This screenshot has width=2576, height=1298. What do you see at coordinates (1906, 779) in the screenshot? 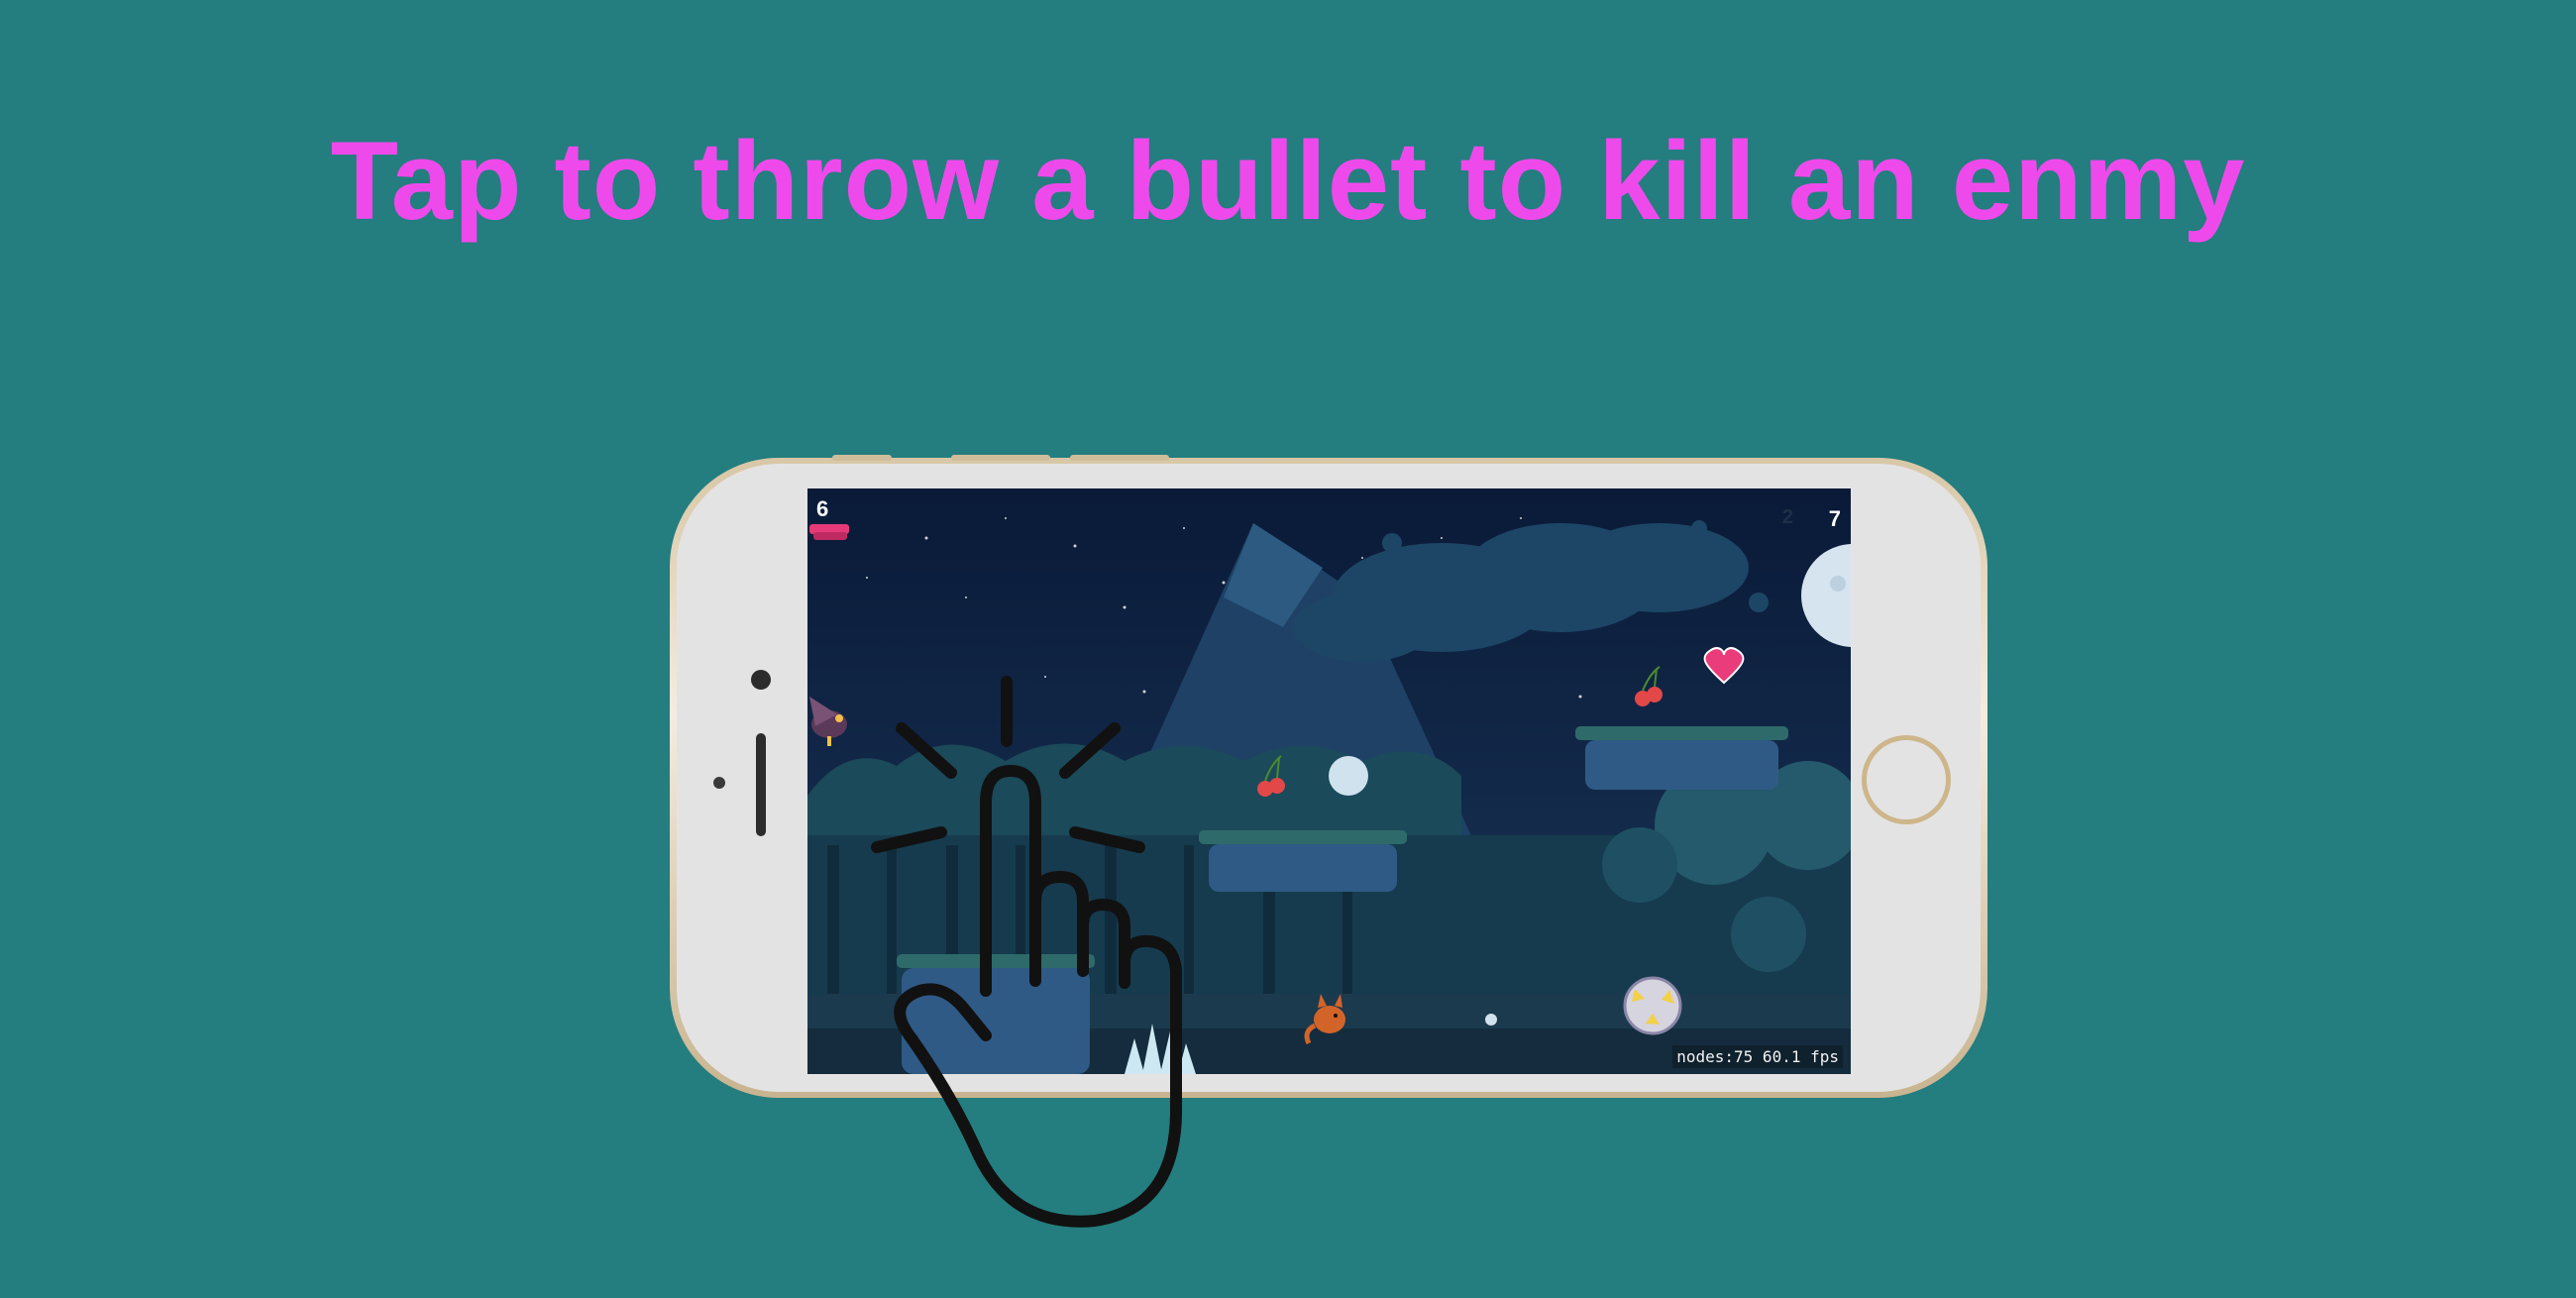
I see `home-button` at bounding box center [1906, 779].